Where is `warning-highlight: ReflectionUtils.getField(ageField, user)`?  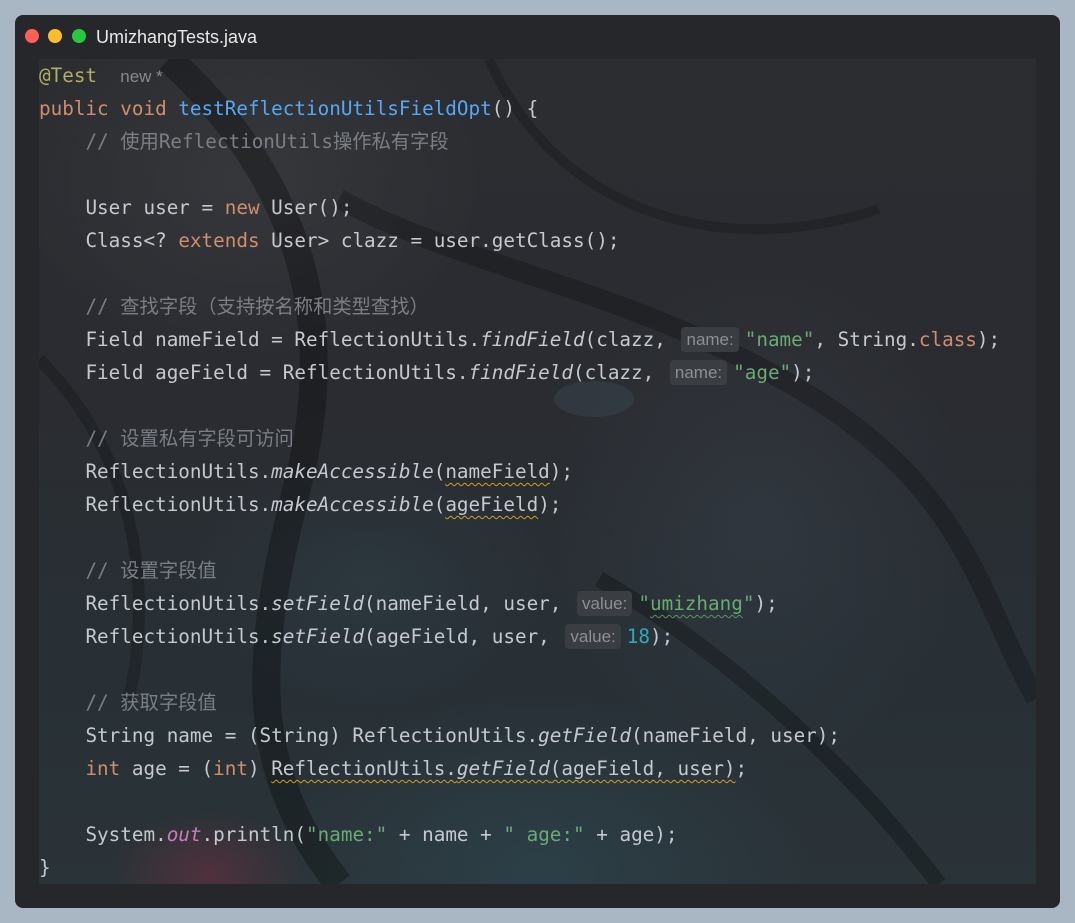
warning-highlight: ReflectionUtils.getField(ageField, user) is located at coordinates (503, 768).